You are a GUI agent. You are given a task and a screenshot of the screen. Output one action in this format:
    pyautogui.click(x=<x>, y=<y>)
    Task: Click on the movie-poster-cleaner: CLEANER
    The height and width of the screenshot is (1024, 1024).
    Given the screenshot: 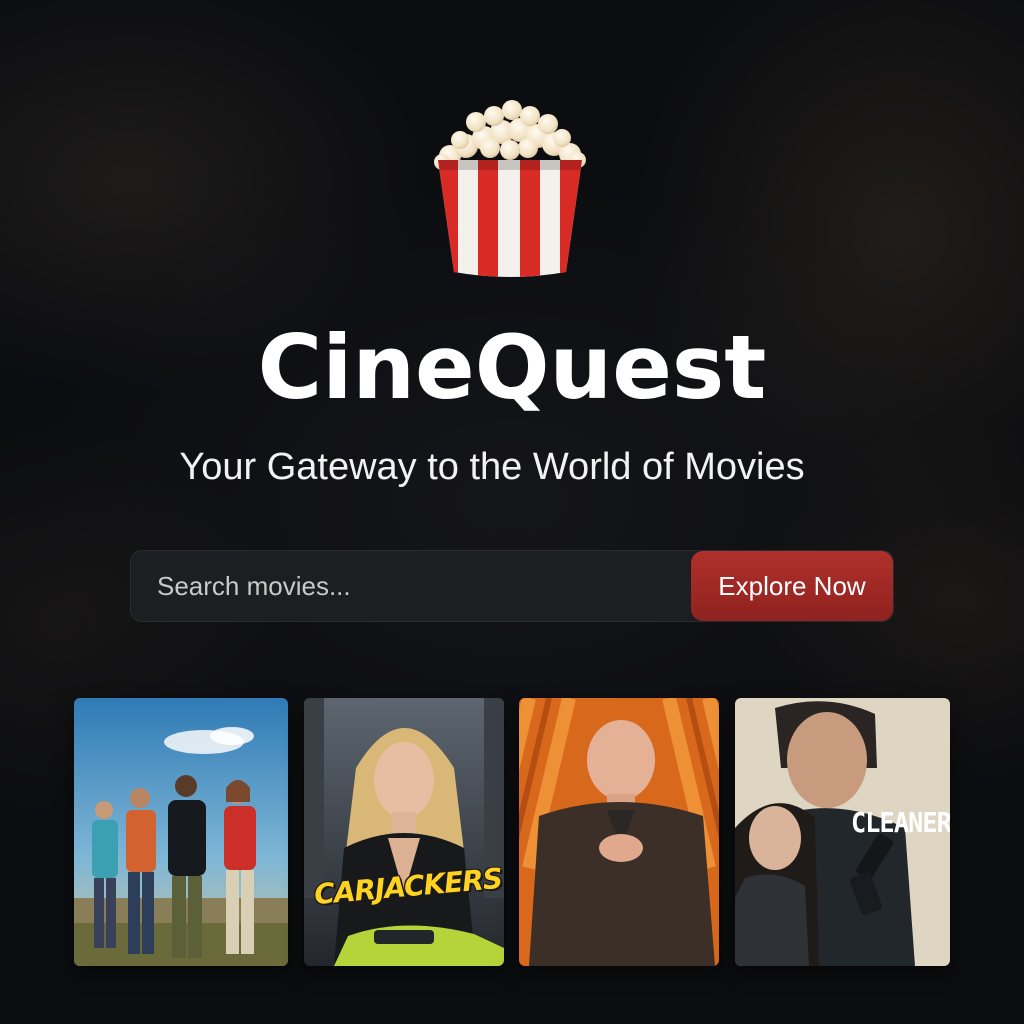 What is the action you would take?
    pyautogui.click(x=842, y=832)
    